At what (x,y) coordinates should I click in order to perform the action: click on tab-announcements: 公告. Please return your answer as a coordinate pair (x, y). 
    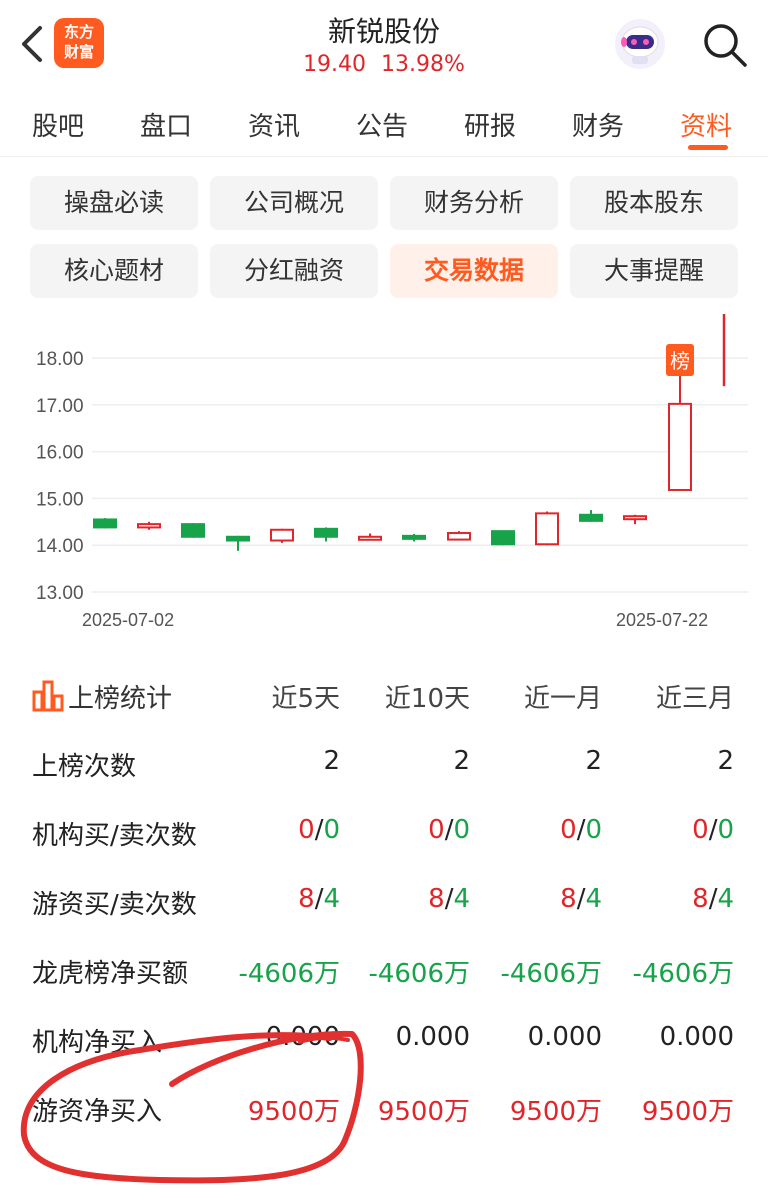
    Looking at the image, I should click on (382, 124).